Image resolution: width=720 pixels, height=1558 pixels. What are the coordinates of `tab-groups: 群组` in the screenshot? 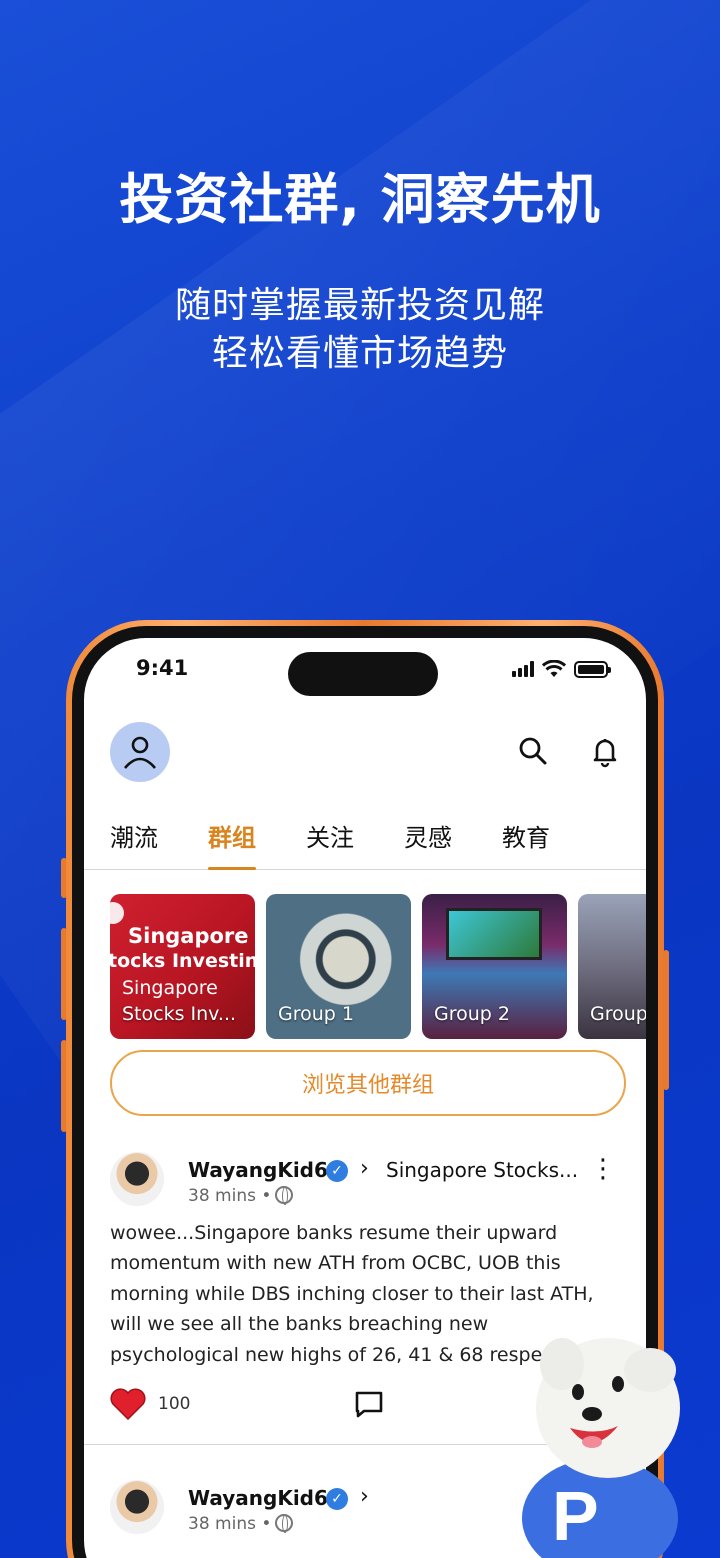 It's located at (232, 835).